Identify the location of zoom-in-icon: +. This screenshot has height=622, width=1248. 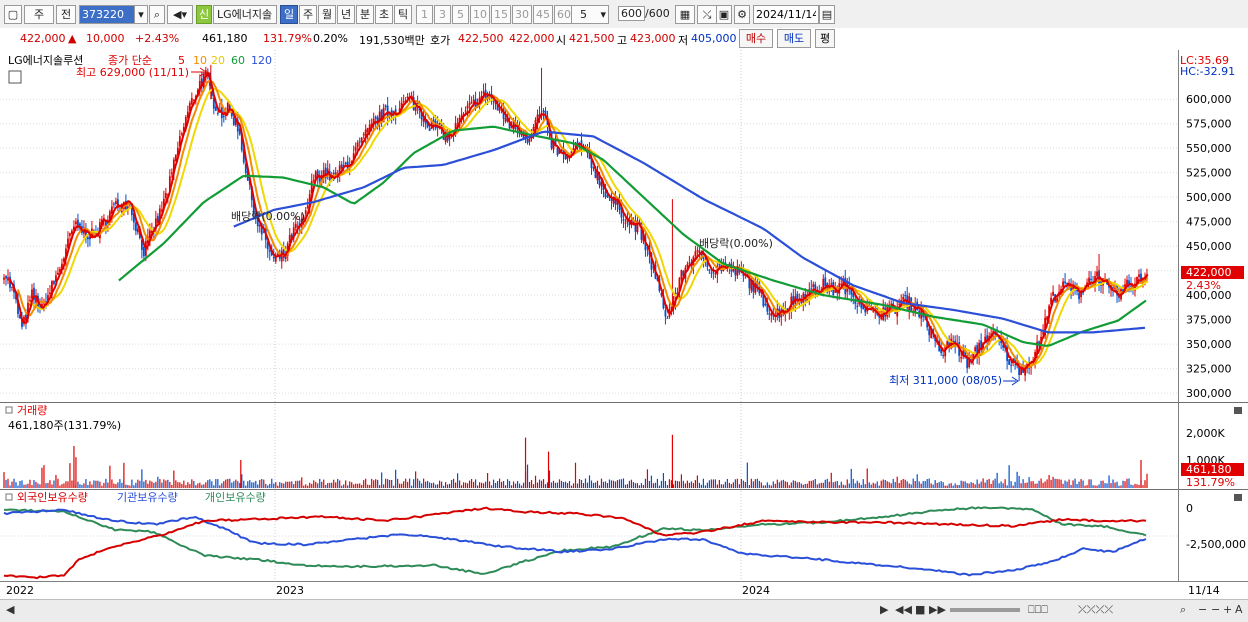
(1227, 609).